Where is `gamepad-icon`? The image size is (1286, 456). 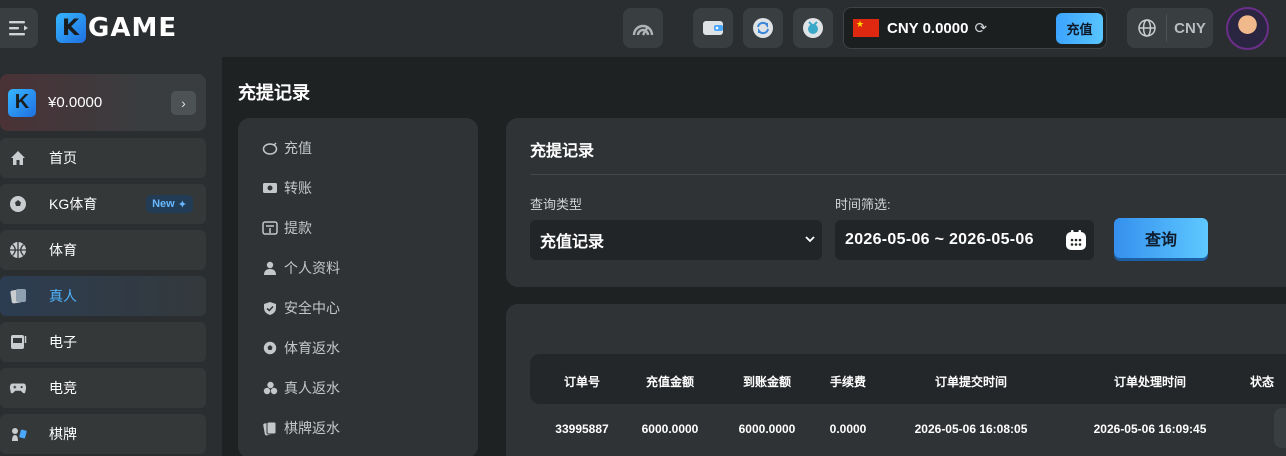
gamepad-icon is located at coordinates (18, 388).